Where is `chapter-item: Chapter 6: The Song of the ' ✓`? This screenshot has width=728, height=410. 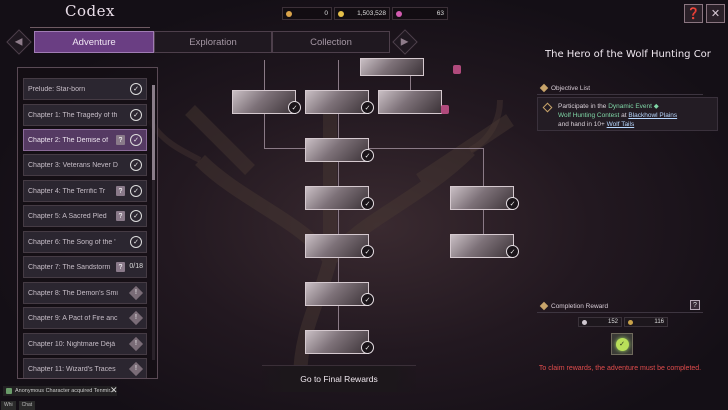
chapter-item: Chapter 6: The Song of the ' ✓ is located at coordinates (85, 242).